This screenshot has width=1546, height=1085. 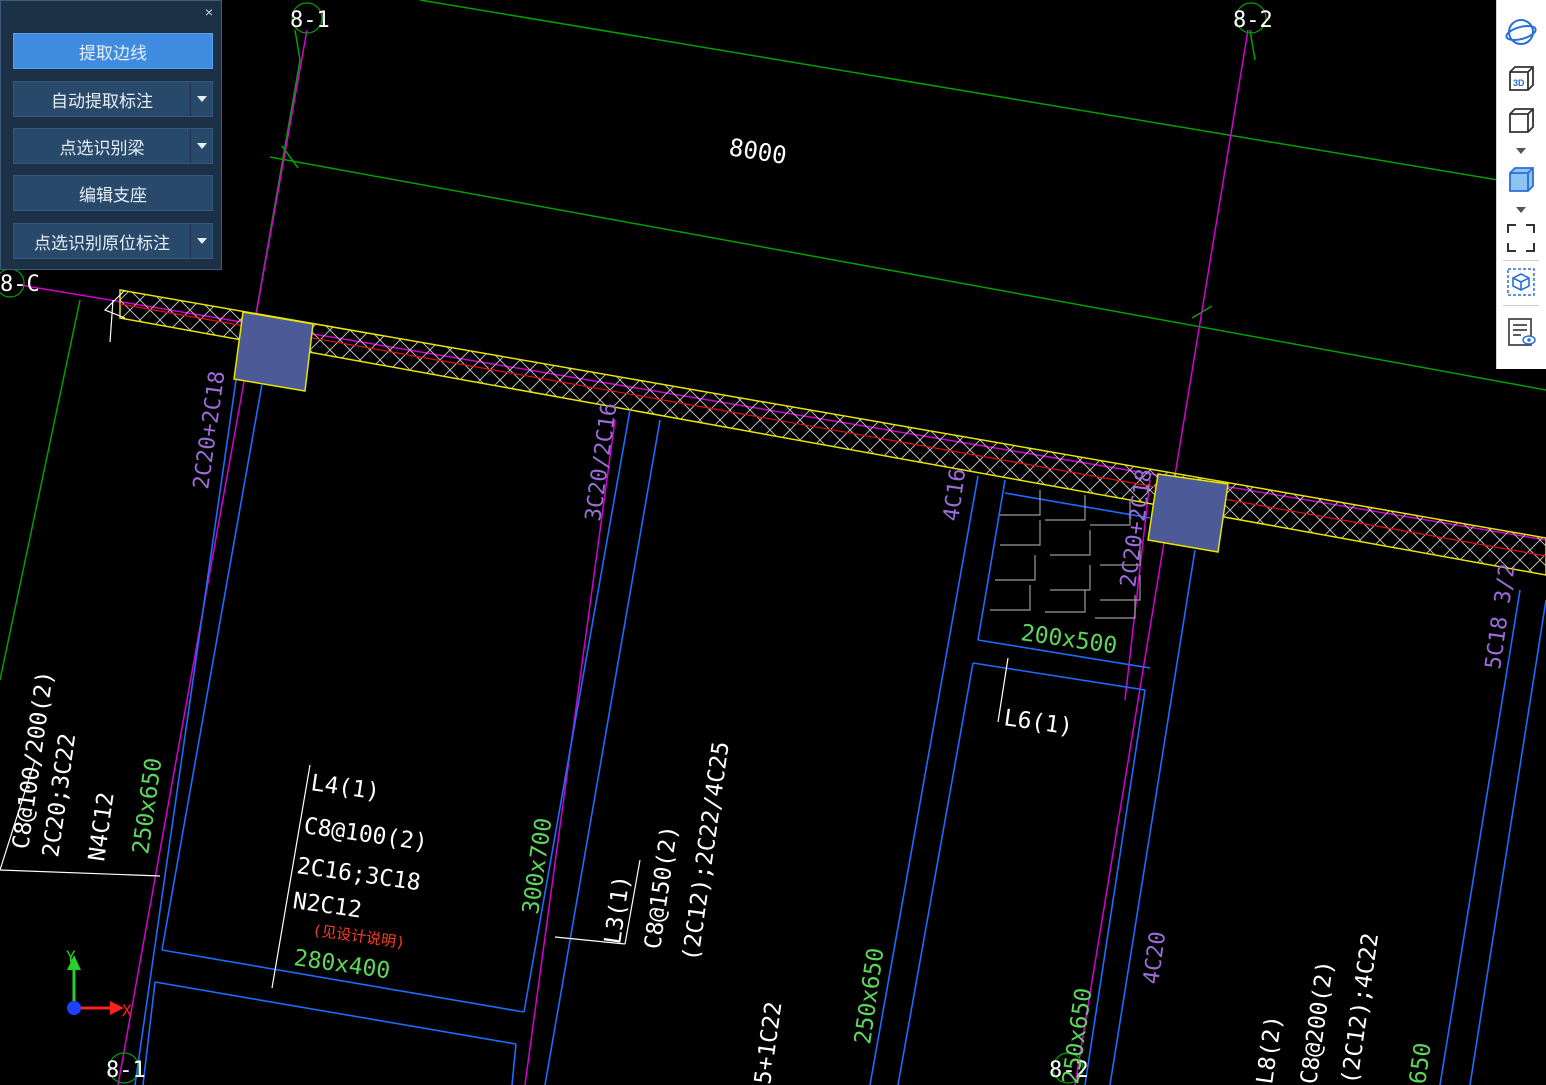 I want to click on beam-bars-l4: 2C16;3C18, so click(x=358, y=874).